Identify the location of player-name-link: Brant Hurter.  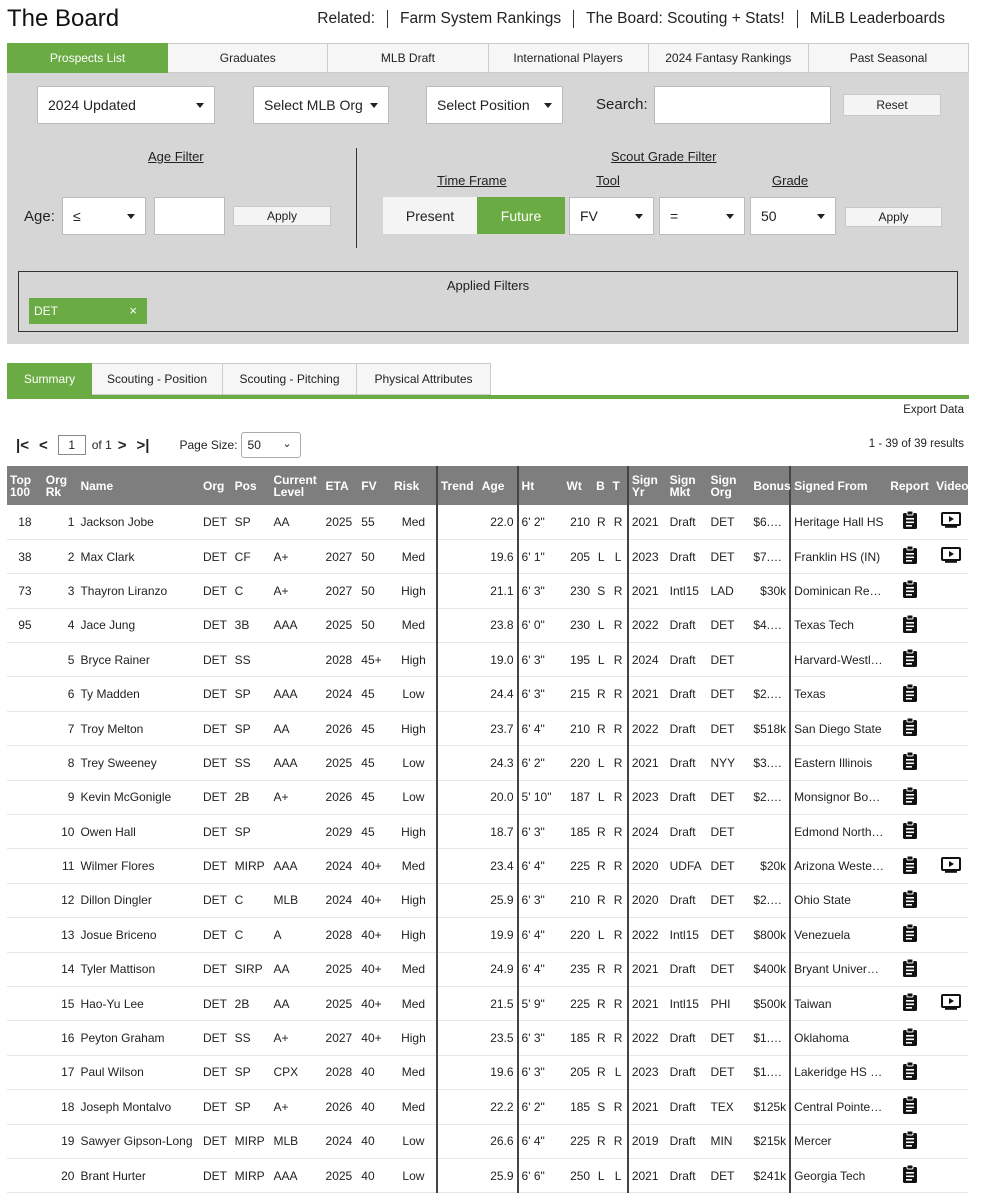
(138, 1176).